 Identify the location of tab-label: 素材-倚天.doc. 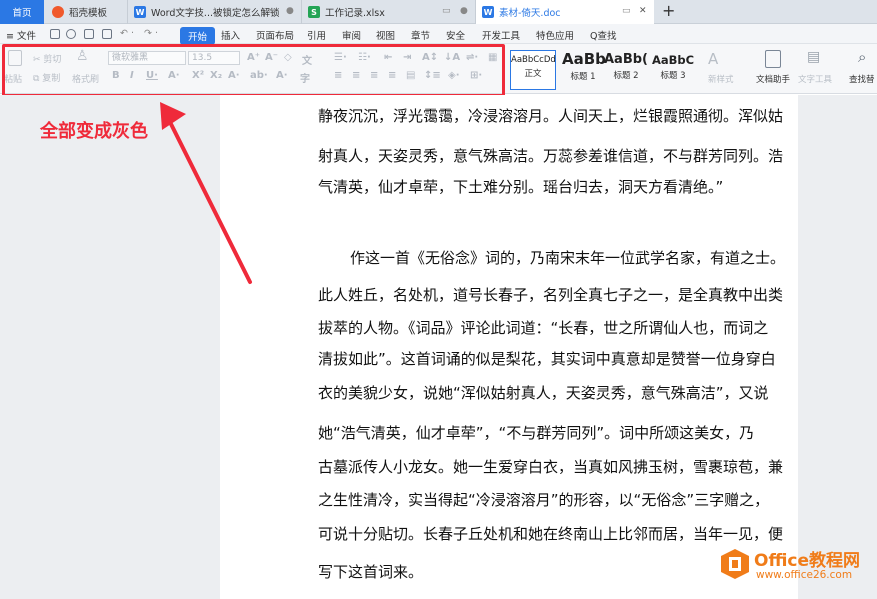
(530, 13).